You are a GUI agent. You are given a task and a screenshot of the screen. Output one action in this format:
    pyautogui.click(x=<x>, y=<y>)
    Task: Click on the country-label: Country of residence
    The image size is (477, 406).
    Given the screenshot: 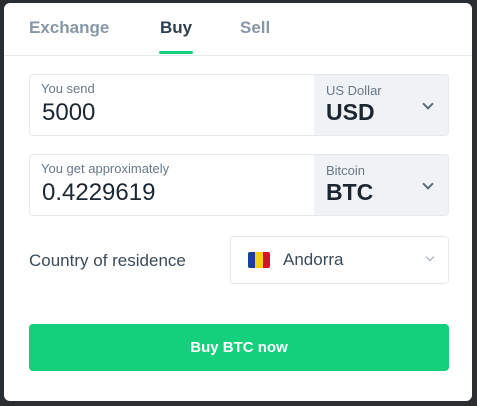 What is the action you would take?
    pyautogui.click(x=107, y=260)
    